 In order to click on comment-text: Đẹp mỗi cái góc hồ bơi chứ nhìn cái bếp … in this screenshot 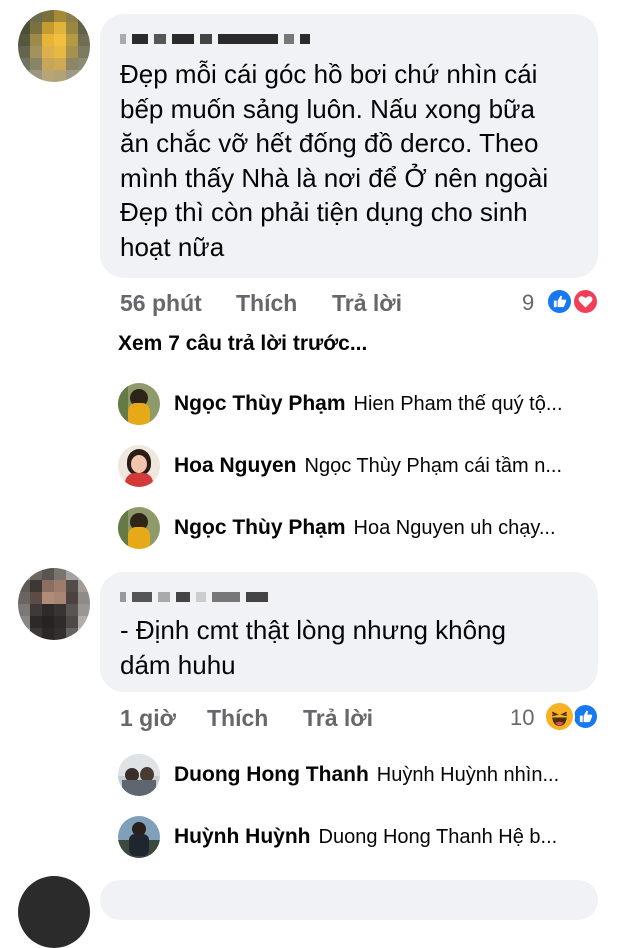, I will do `click(334, 160)`.